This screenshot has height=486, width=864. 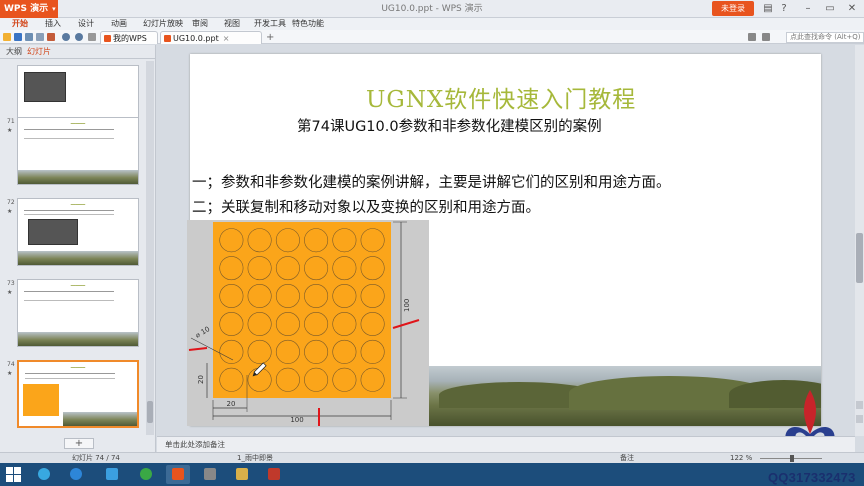 What do you see at coordinates (859, 405) in the screenshot?
I see `prev-slide-icon` at bounding box center [859, 405].